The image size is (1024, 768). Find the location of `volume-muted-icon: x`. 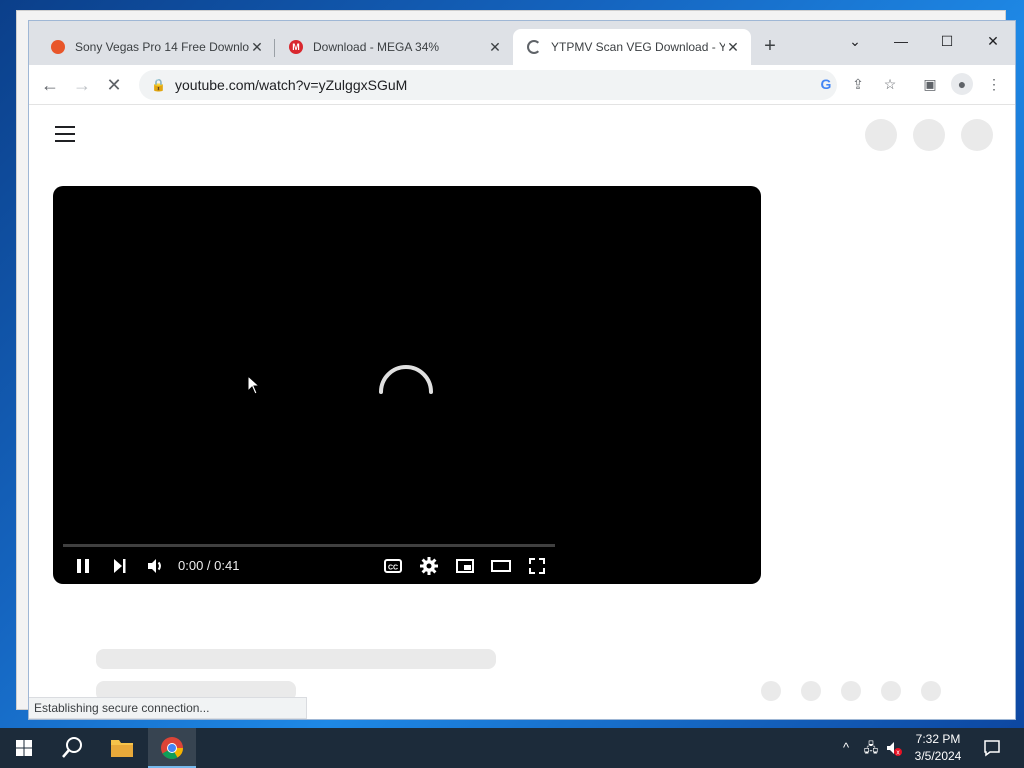

volume-muted-icon: x is located at coordinates (894, 748).